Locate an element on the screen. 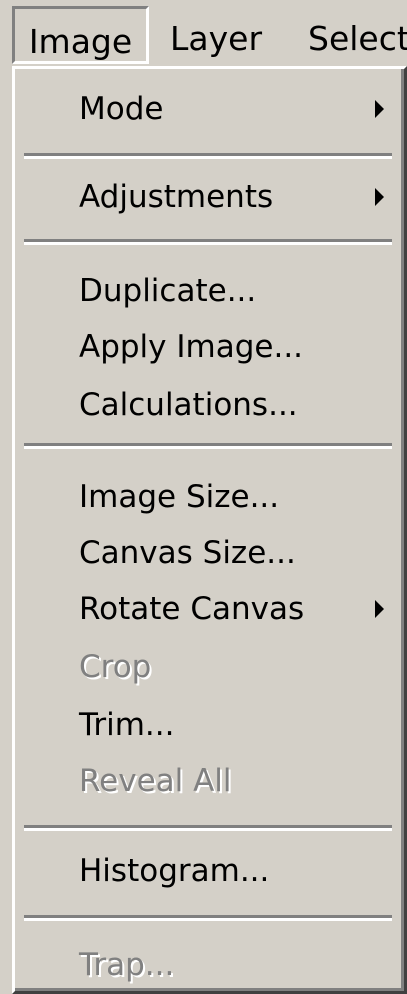 Image resolution: width=407 pixels, height=994 pixels. menu-item-label: Reveal All is located at coordinates (155, 781).